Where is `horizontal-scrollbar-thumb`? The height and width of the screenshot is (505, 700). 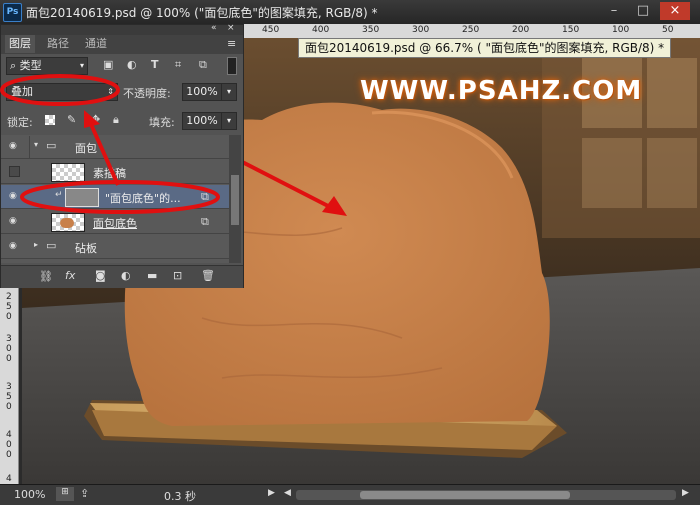
horizontal-scrollbar-thumb is located at coordinates (465, 495).